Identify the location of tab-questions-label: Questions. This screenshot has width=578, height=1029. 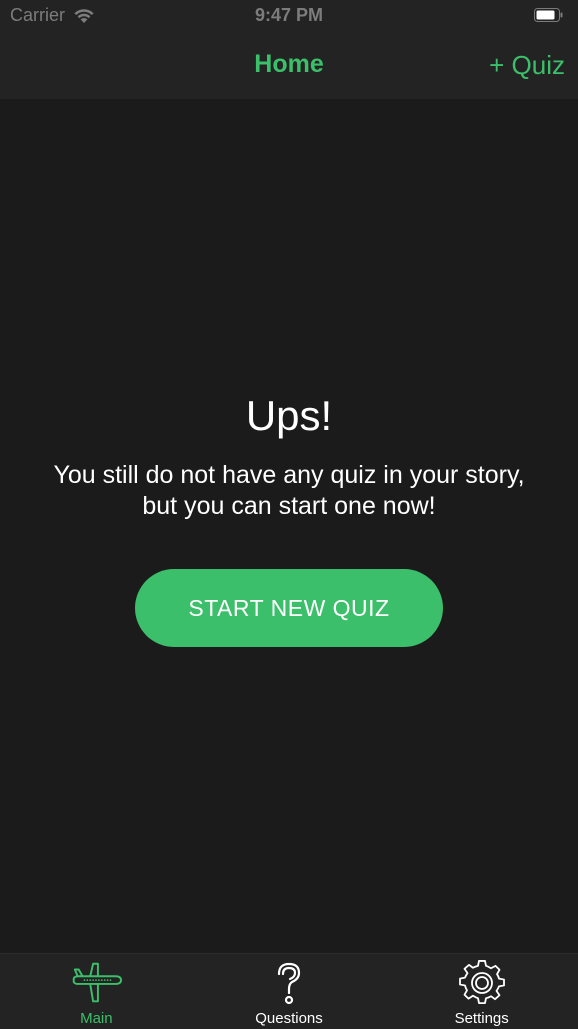
(289, 1018).